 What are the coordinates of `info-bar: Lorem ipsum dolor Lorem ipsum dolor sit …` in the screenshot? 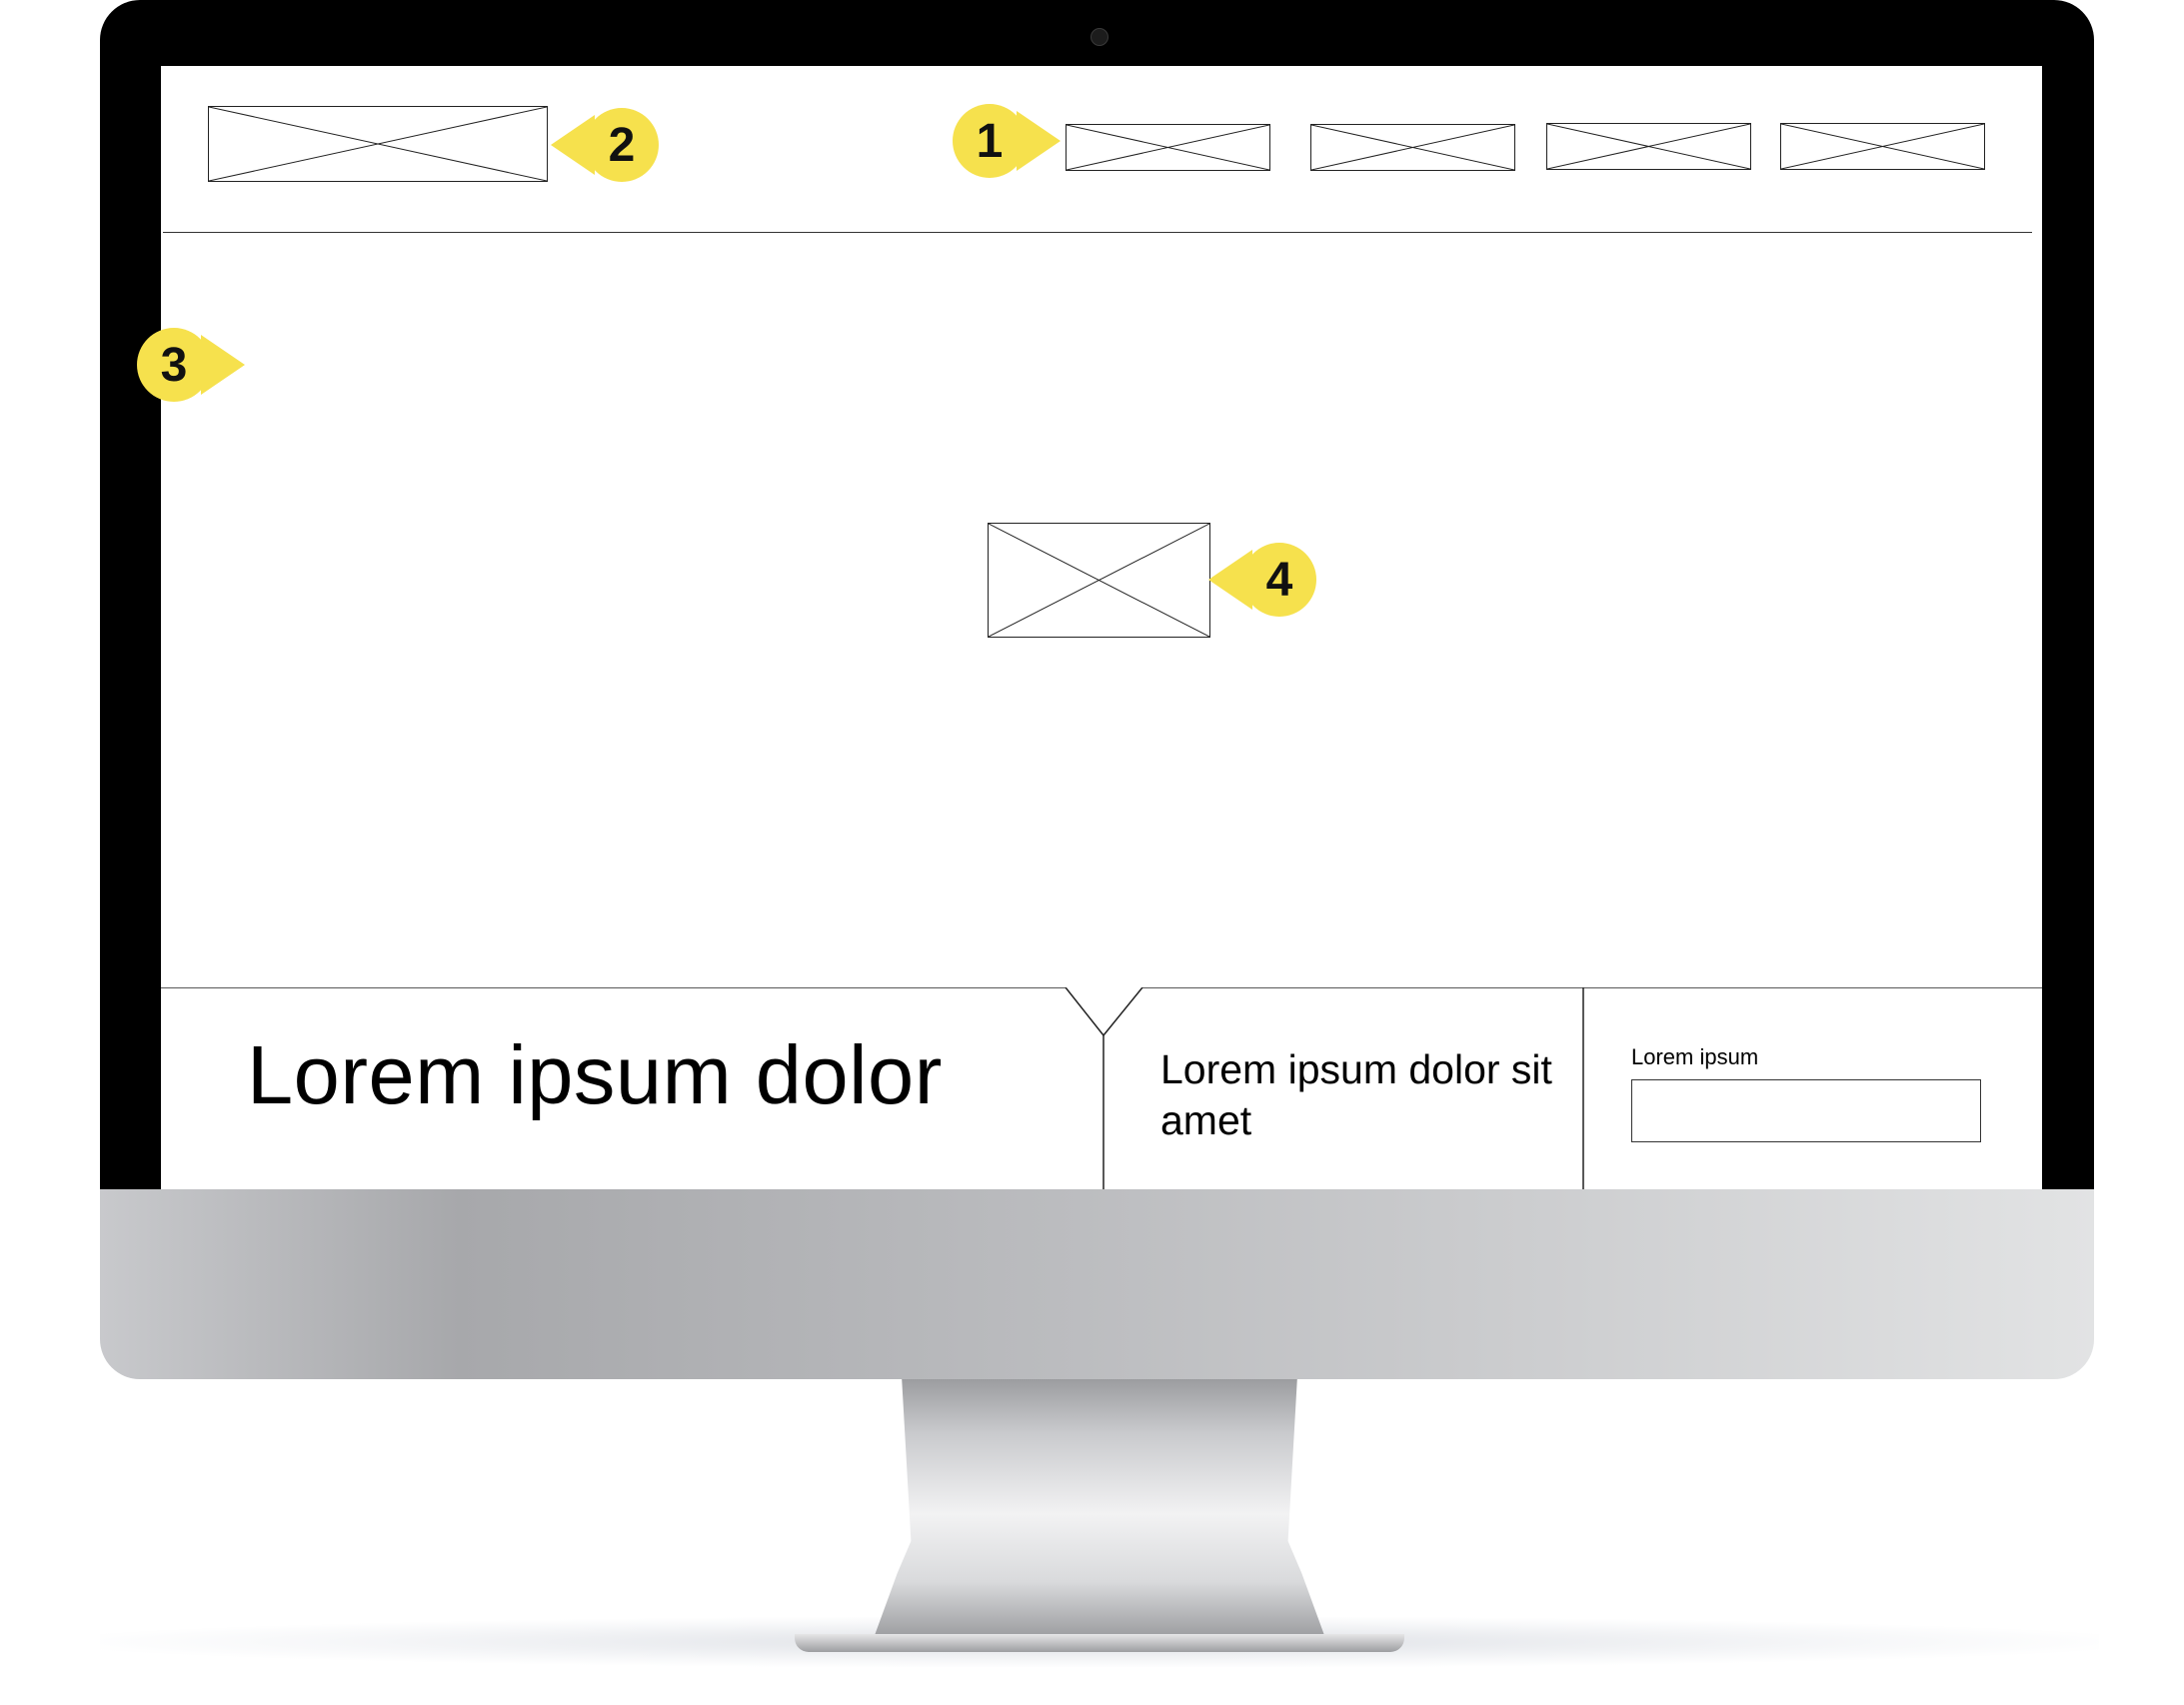 It's located at (1101, 1088).